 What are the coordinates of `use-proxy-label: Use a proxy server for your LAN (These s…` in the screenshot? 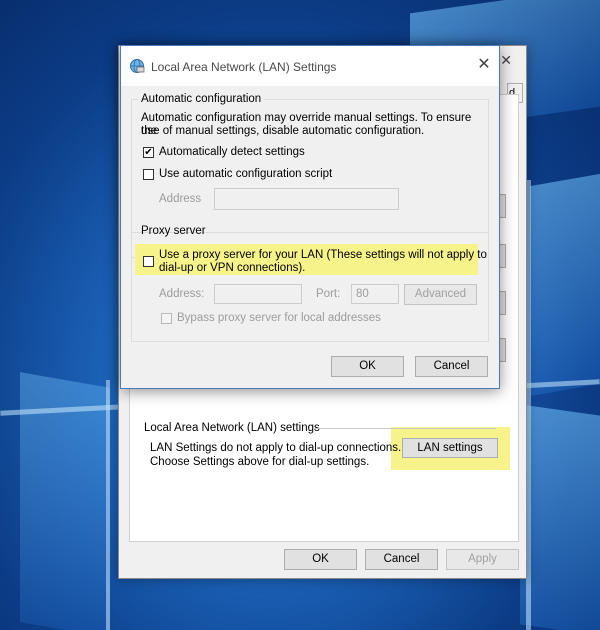 It's located at (323, 262).